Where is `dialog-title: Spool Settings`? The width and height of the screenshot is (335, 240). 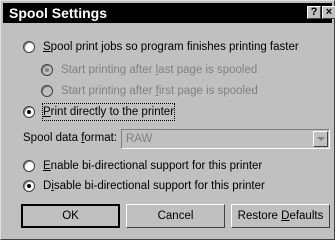
dialog-title: Spool Settings is located at coordinates (58, 13).